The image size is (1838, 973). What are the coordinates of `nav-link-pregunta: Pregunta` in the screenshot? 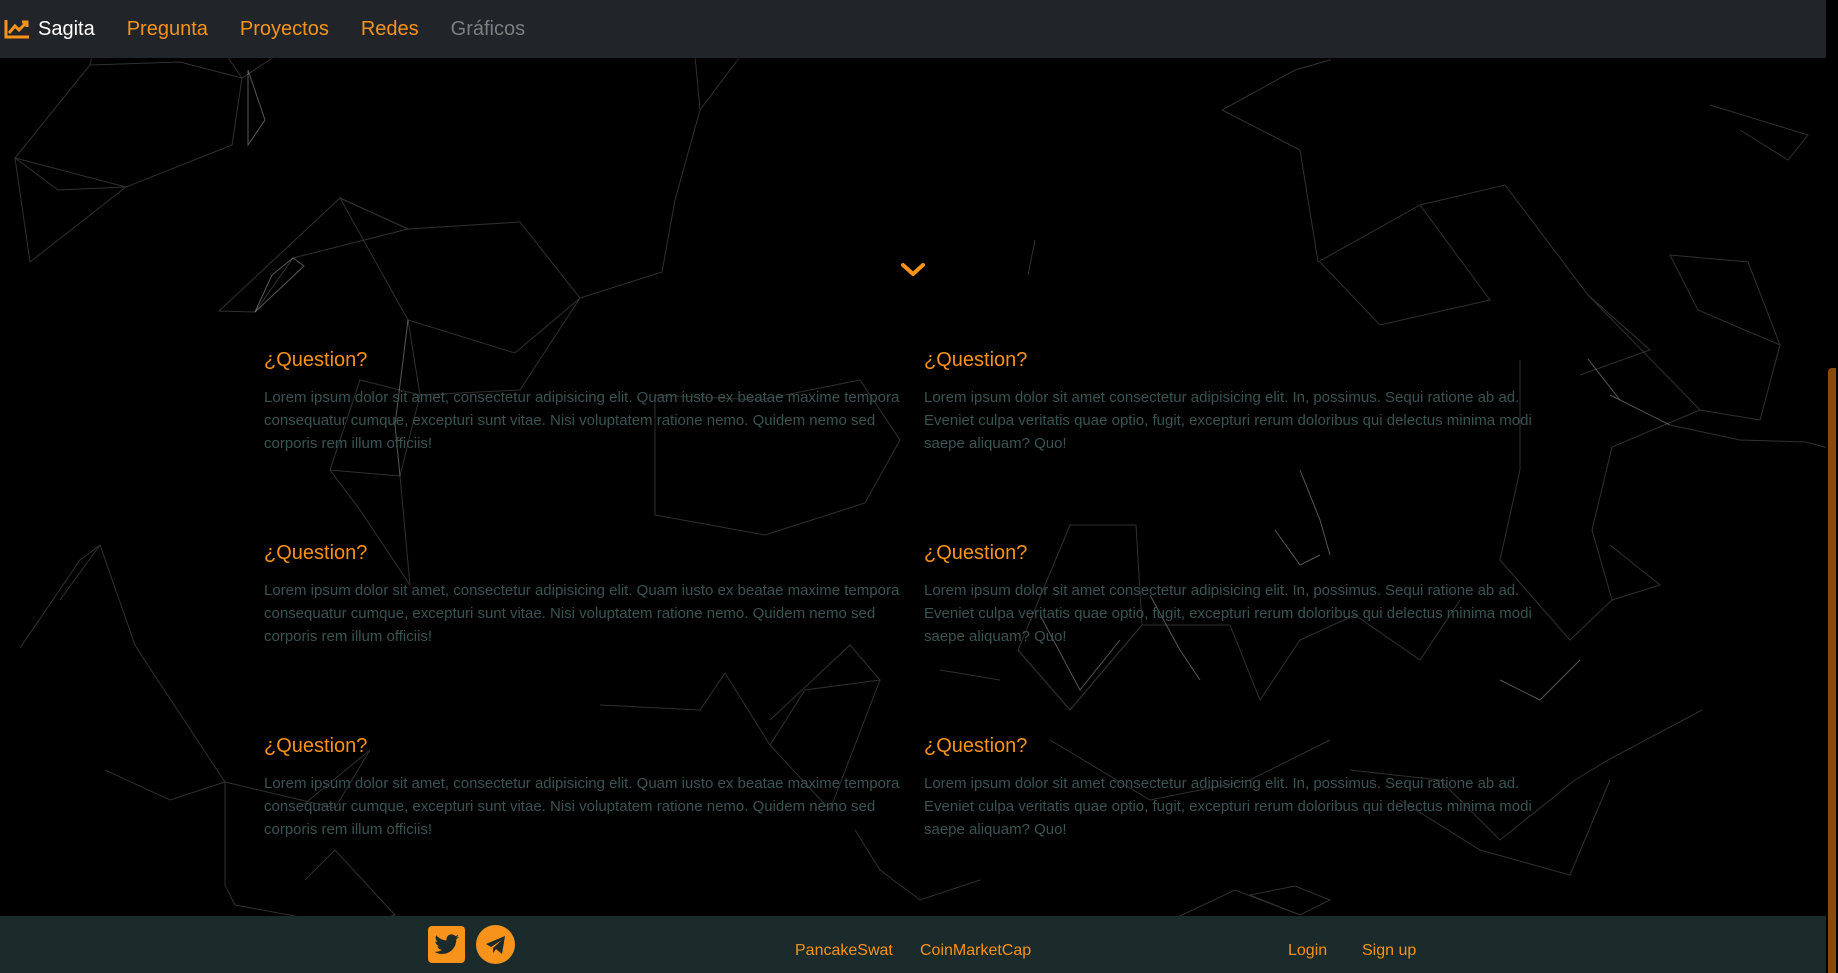 It's located at (167, 29).